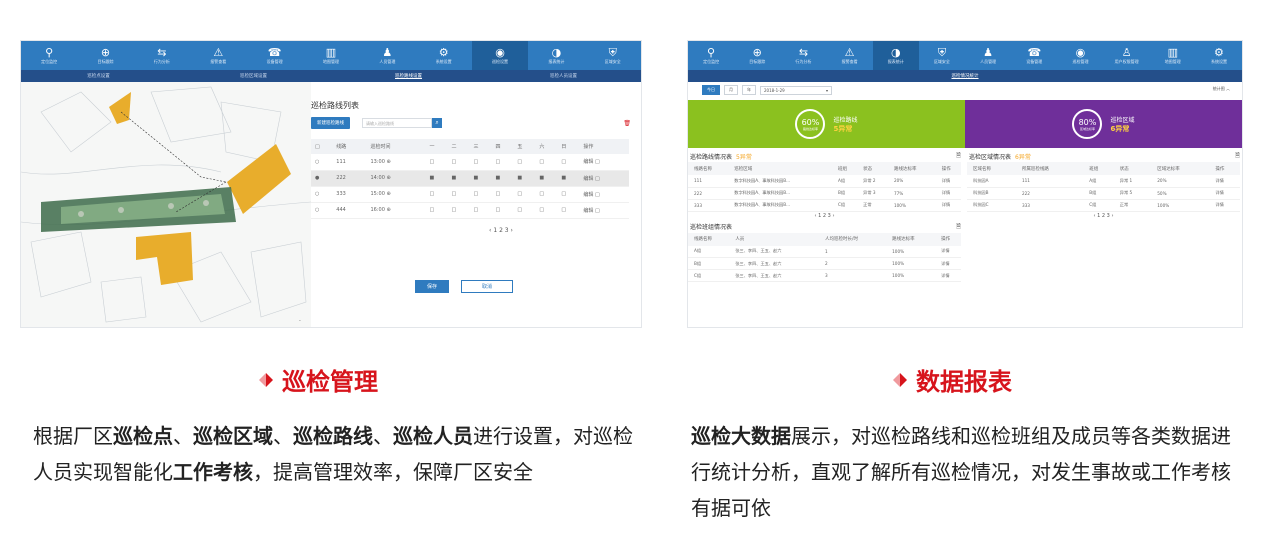  Describe the element at coordinates (322, 178) in the screenshot. I see `row-radio: ●` at that location.